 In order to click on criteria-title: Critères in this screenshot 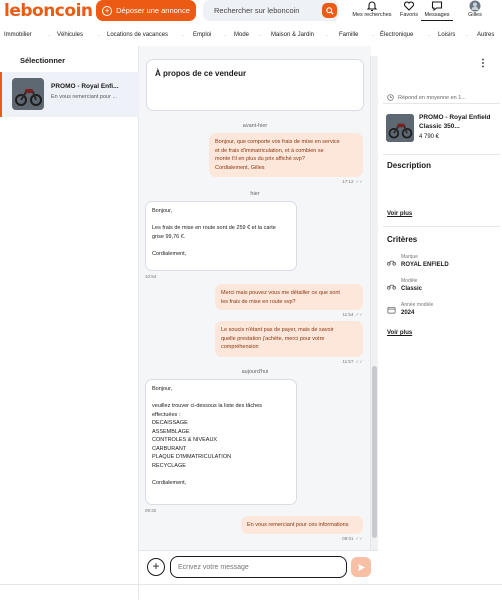, I will do `click(402, 239)`.